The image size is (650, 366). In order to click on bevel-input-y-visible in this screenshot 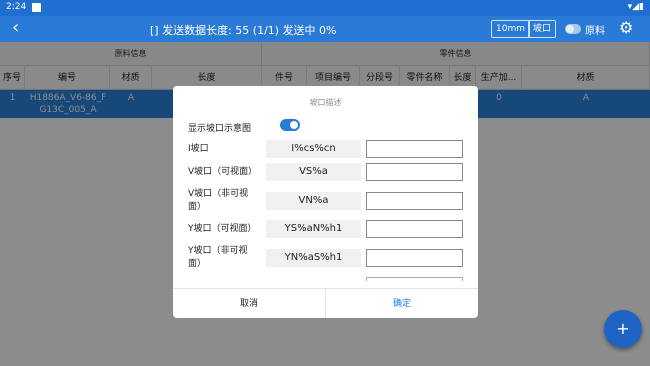, I will do `click(414, 229)`.